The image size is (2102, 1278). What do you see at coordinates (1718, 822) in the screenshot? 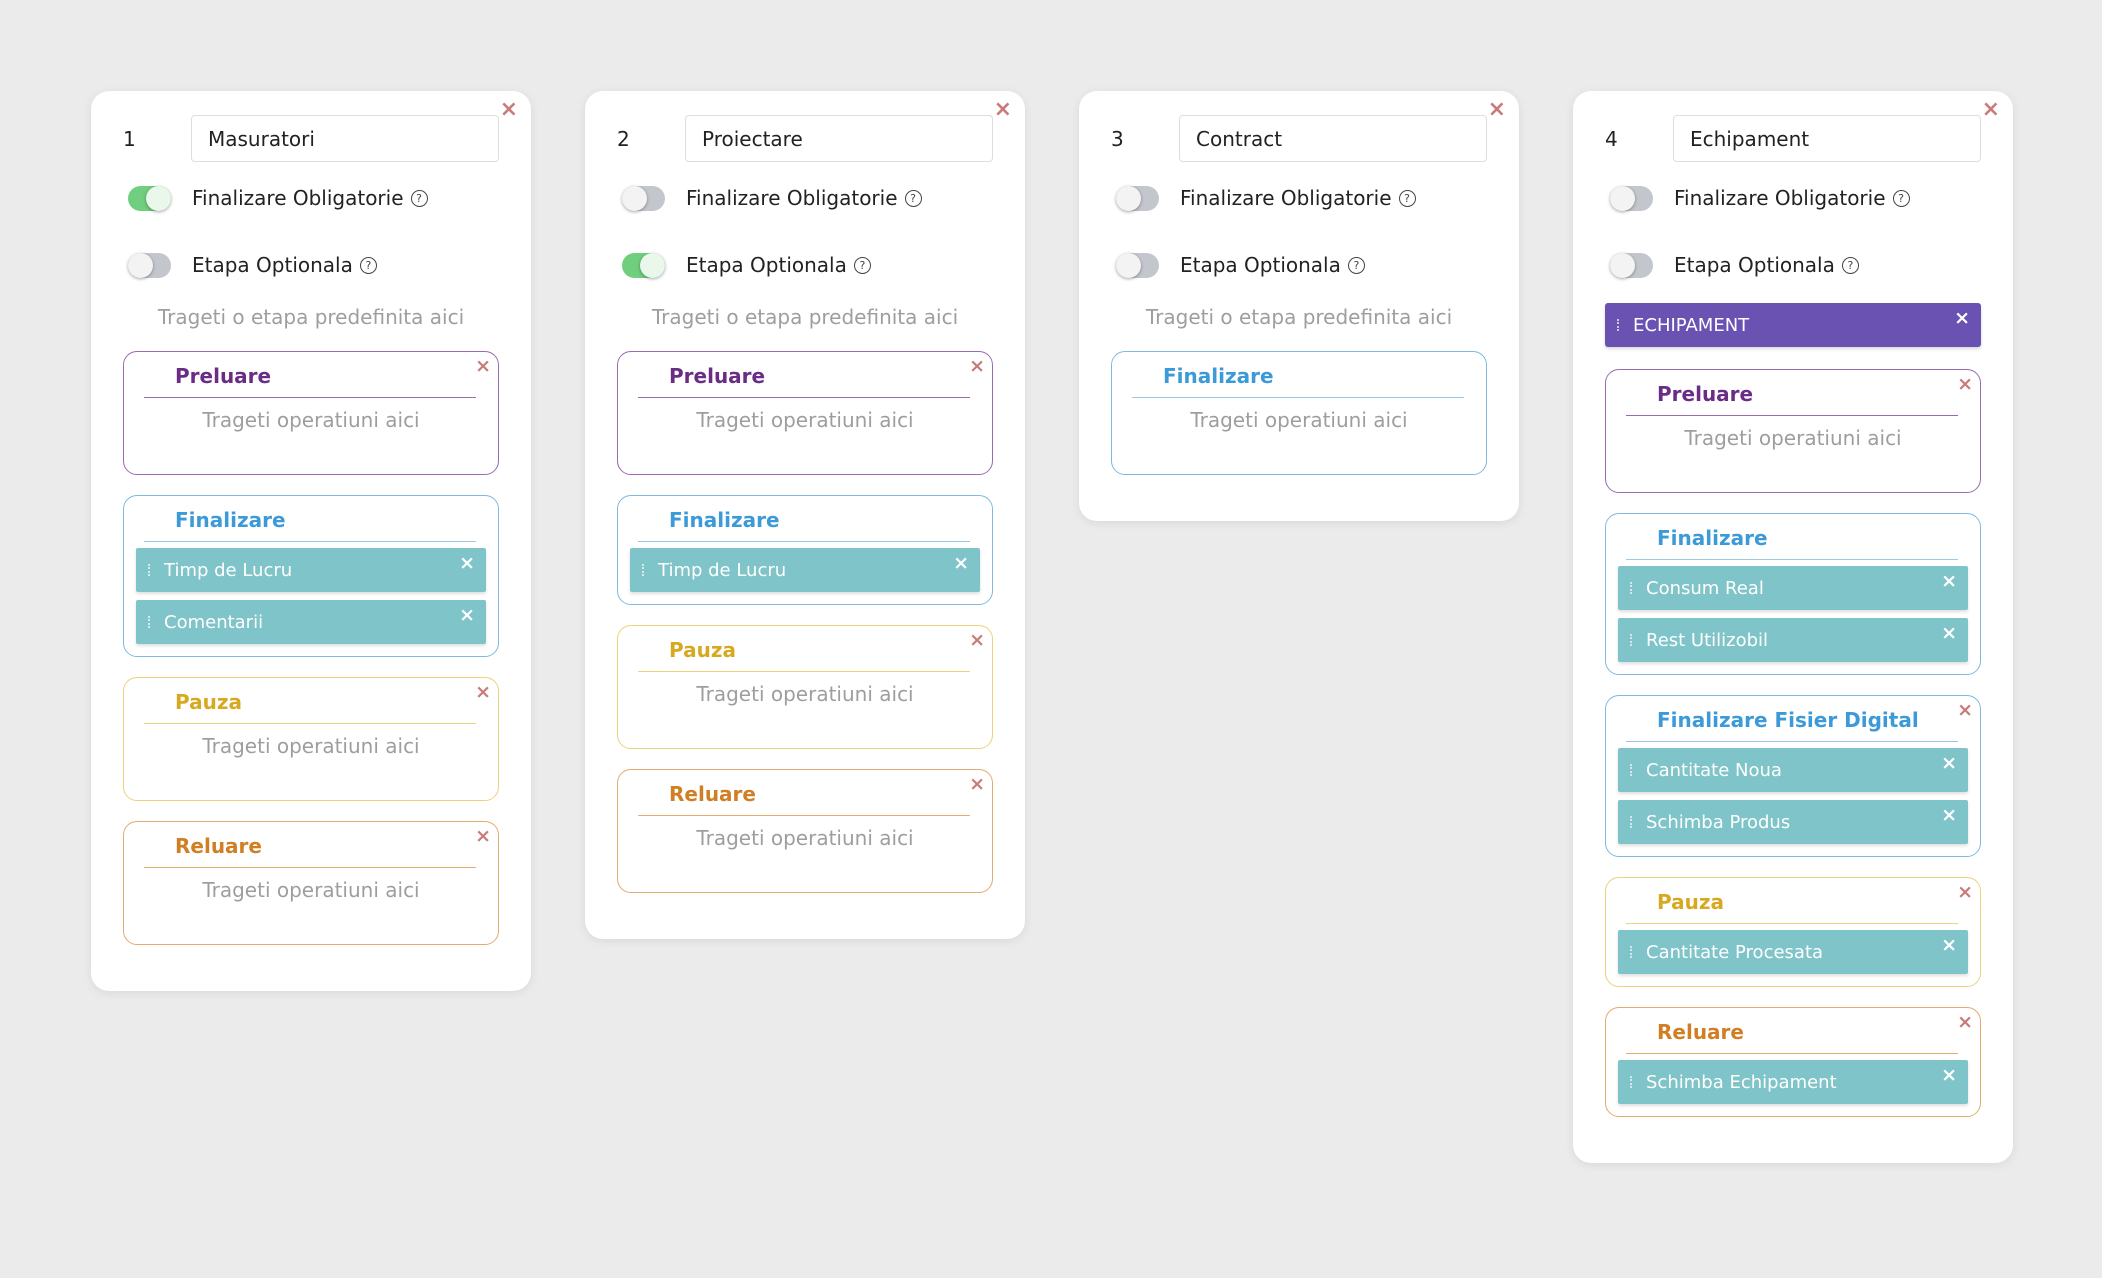
I see `operation-label: Schimba Produs` at bounding box center [1718, 822].